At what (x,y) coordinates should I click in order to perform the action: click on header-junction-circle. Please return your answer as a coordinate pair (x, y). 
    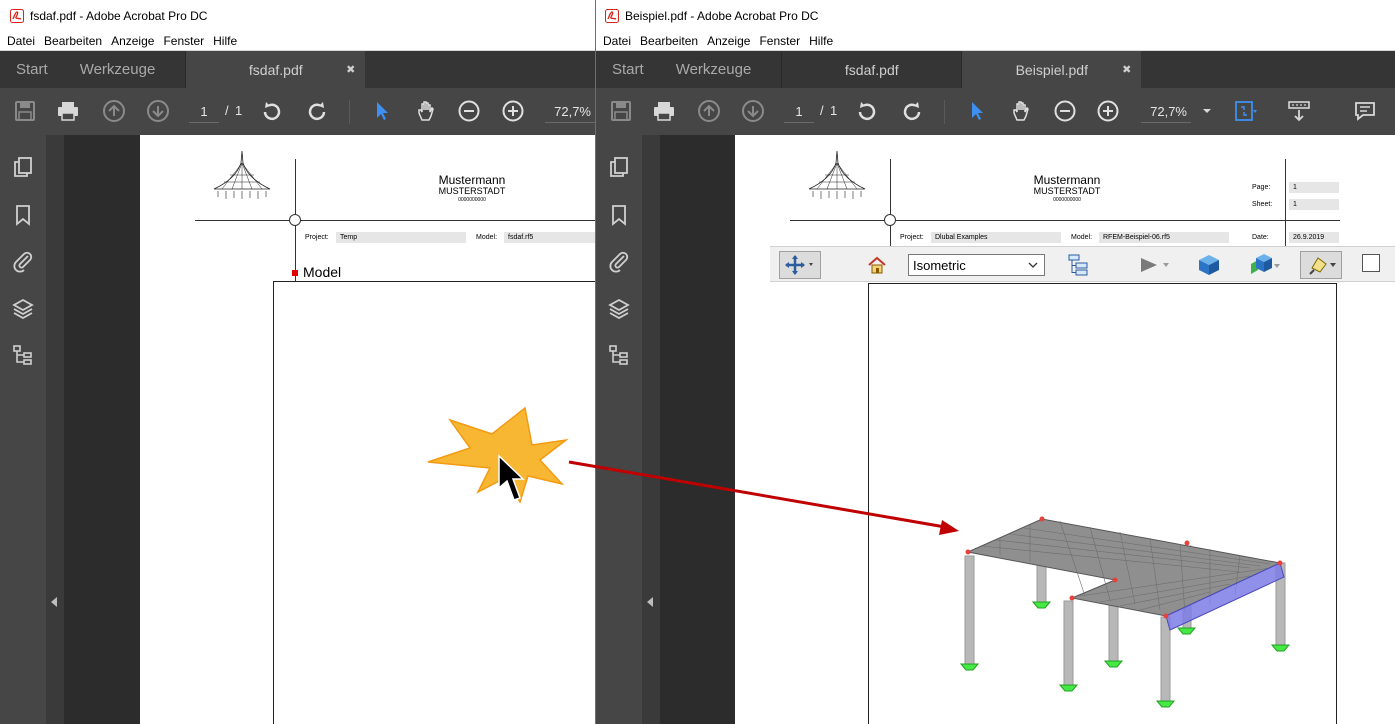
    Looking at the image, I should click on (890, 220).